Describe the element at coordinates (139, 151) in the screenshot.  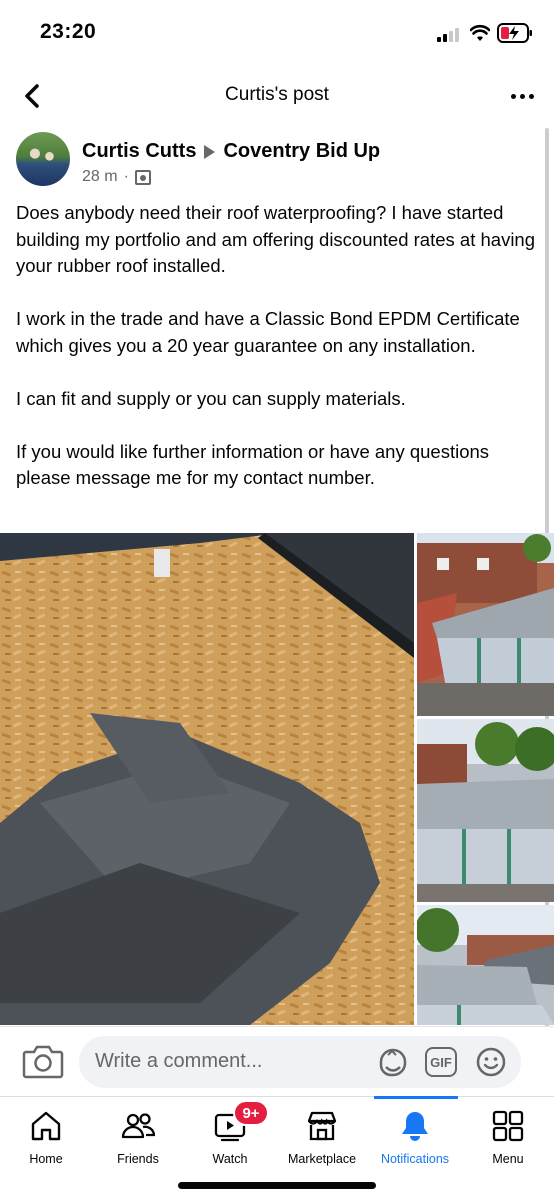
I see `author-name: Curtis Cutts` at that location.